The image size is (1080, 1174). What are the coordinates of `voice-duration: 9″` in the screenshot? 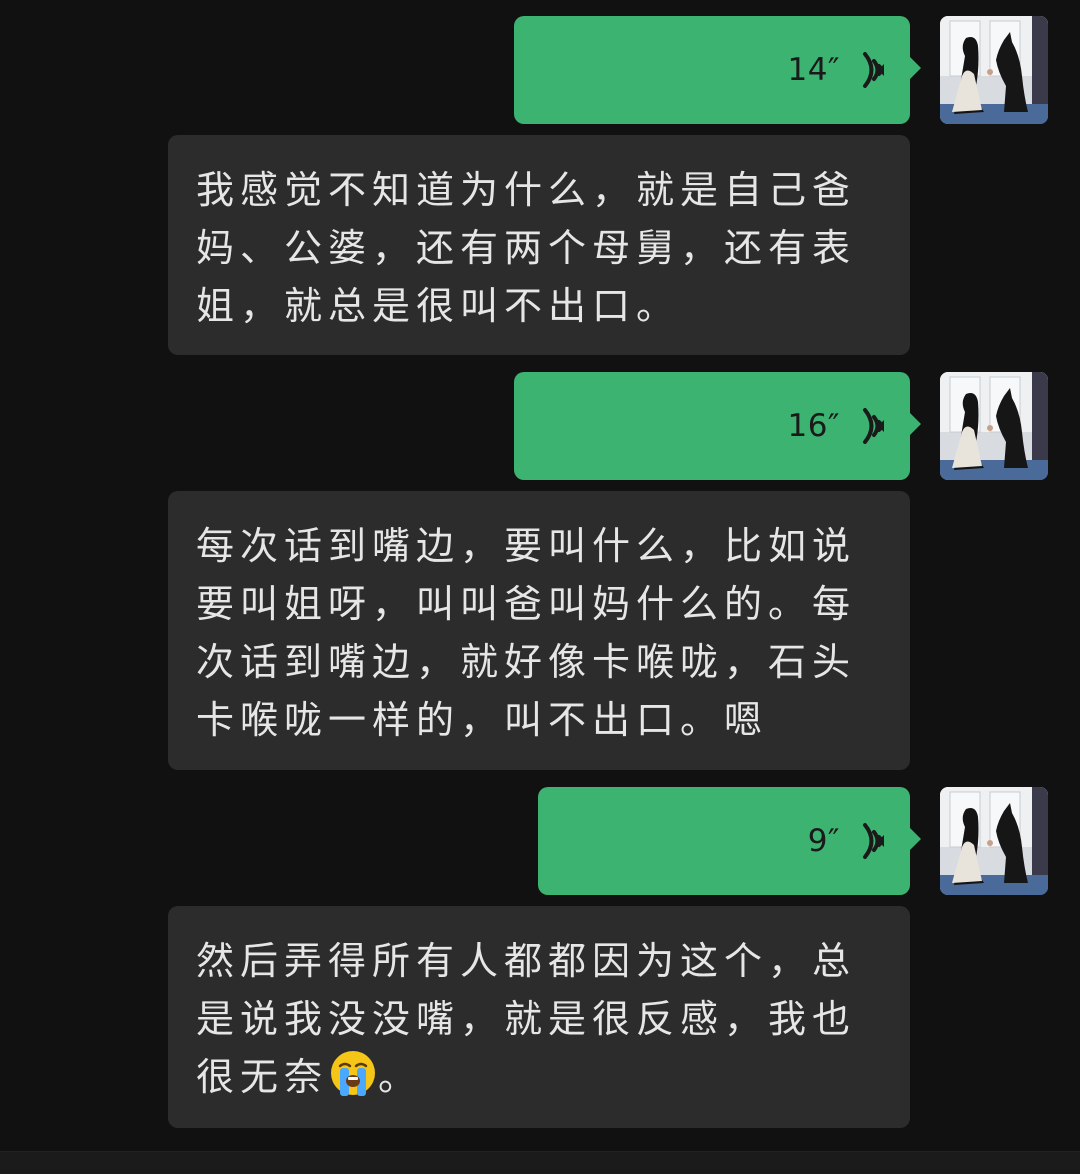 It's located at (823, 841).